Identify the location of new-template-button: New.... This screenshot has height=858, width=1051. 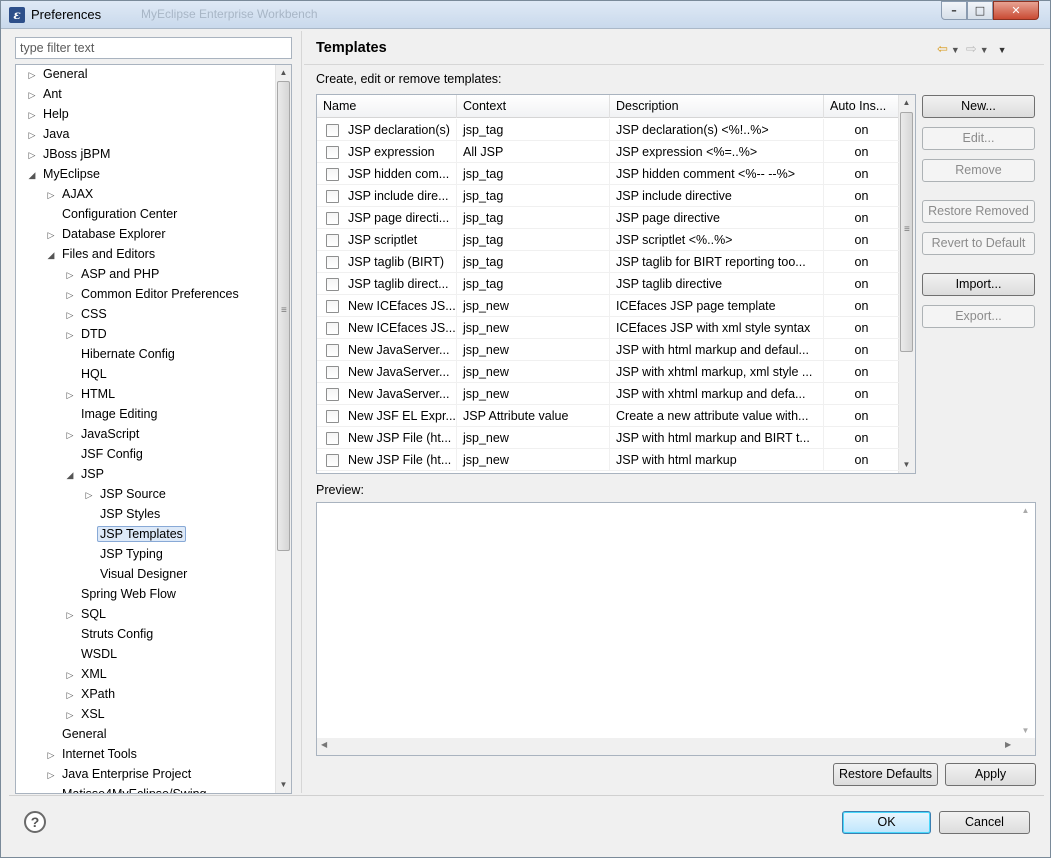
(978, 106).